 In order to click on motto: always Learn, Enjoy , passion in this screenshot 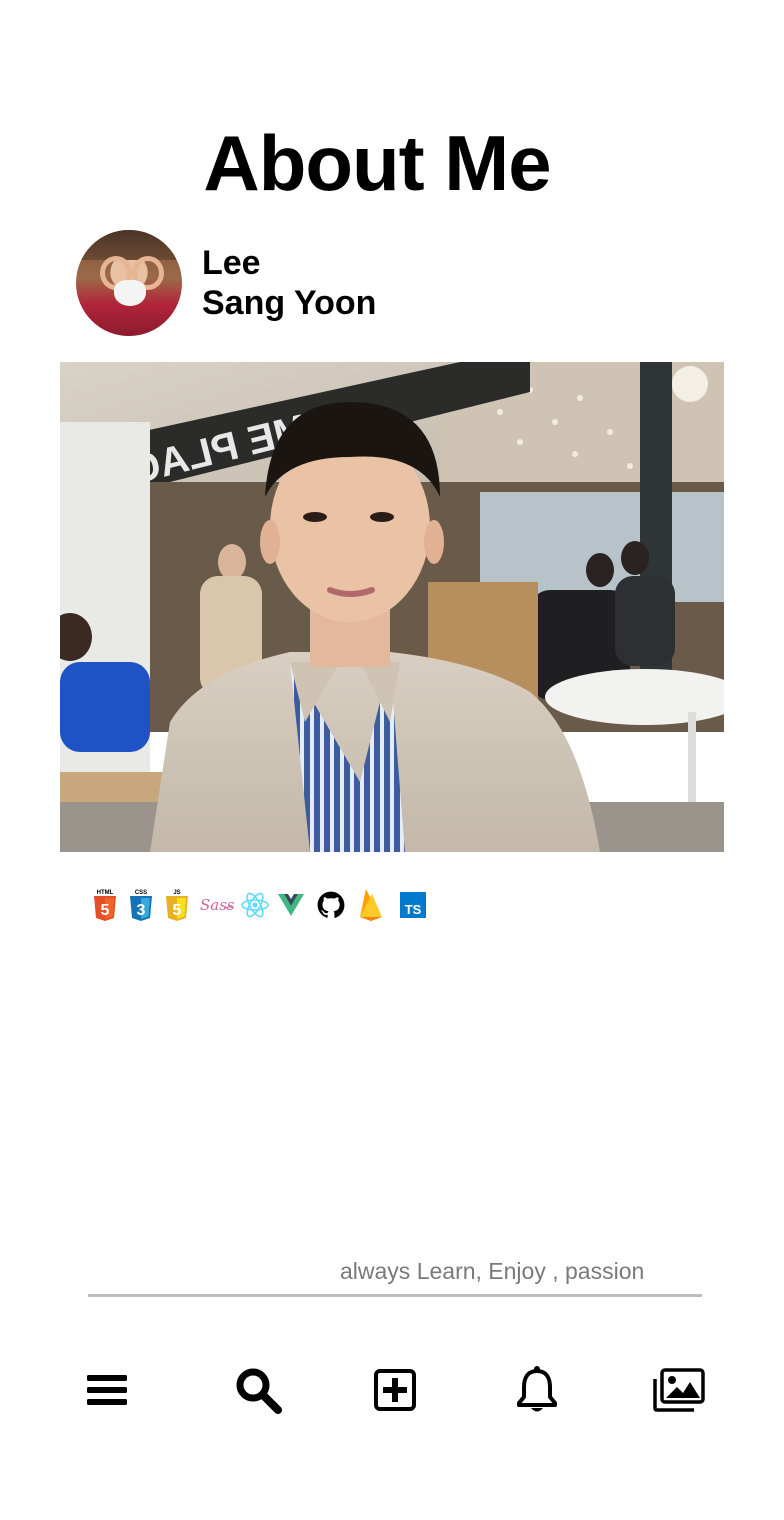, I will do `click(395, 1276)`.